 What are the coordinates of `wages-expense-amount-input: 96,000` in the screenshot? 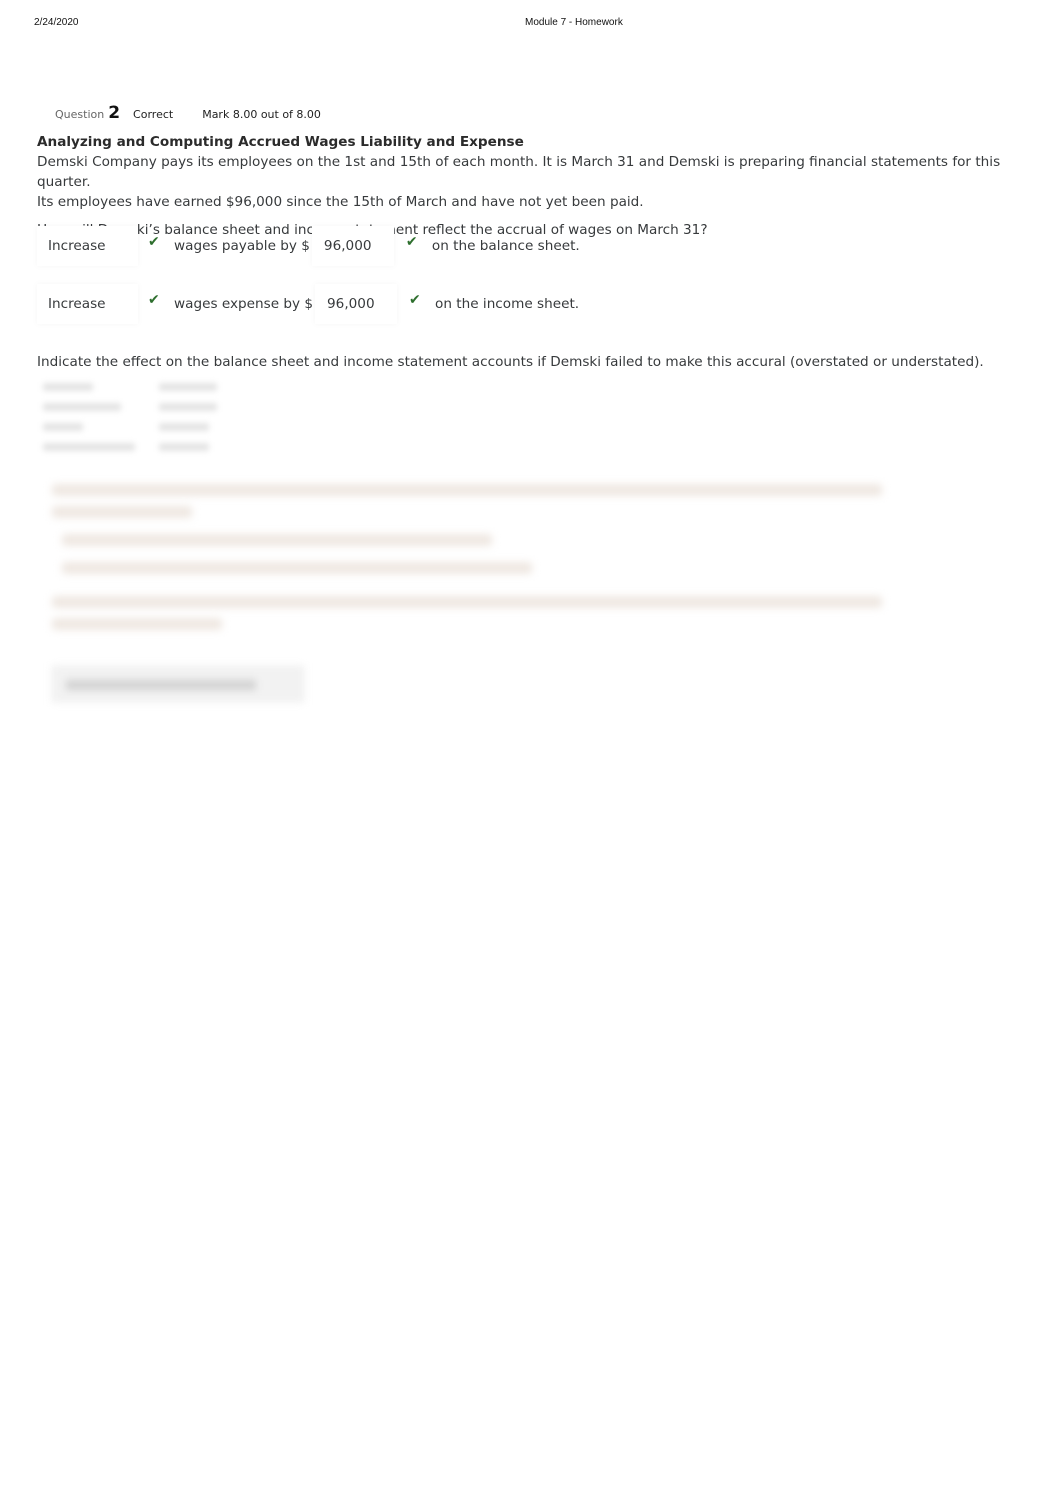 It's located at (356, 304).